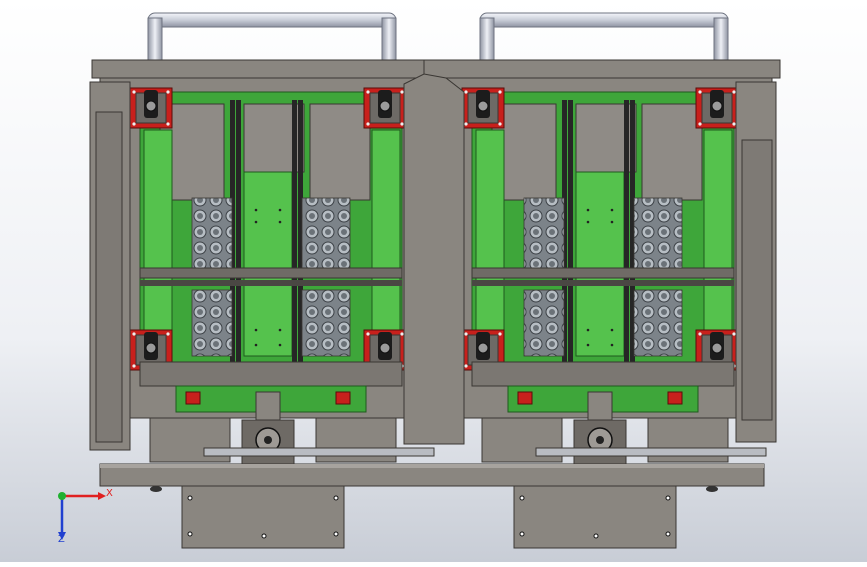 The width and height of the screenshot is (867, 567). Describe the element at coordinates (109, 493) in the screenshot. I see `x-axis-label: X` at that location.